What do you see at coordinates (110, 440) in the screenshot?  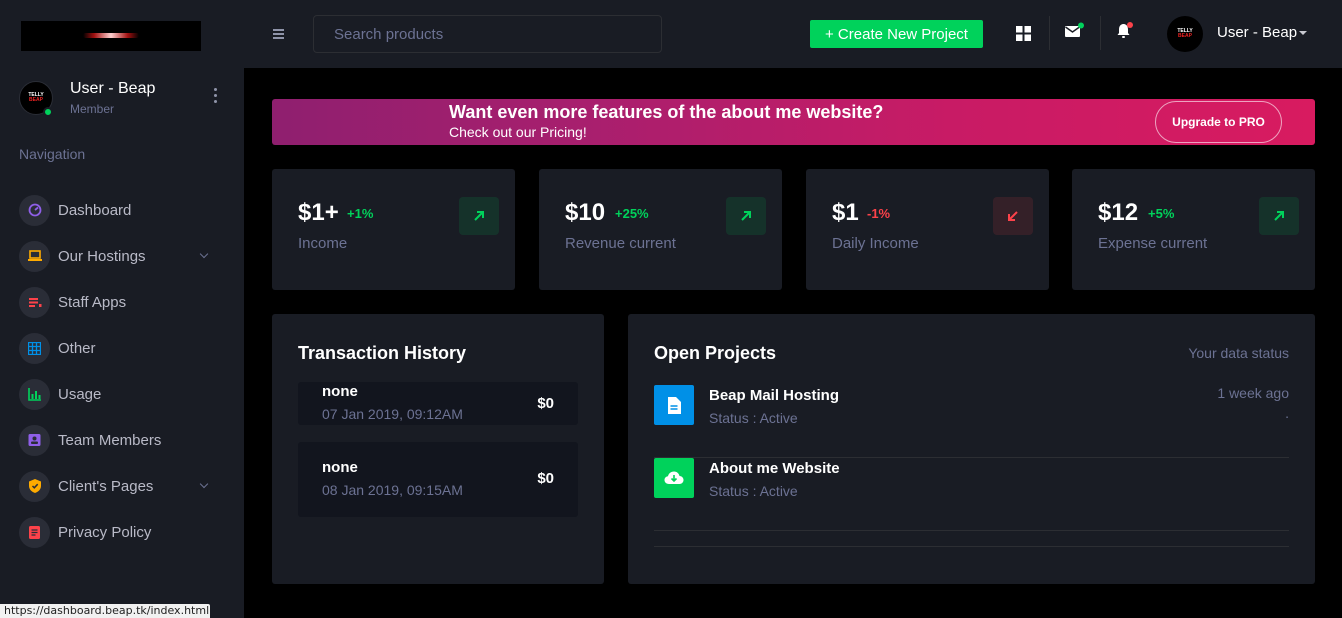 I see `sidebar-item-label: Team Members` at bounding box center [110, 440].